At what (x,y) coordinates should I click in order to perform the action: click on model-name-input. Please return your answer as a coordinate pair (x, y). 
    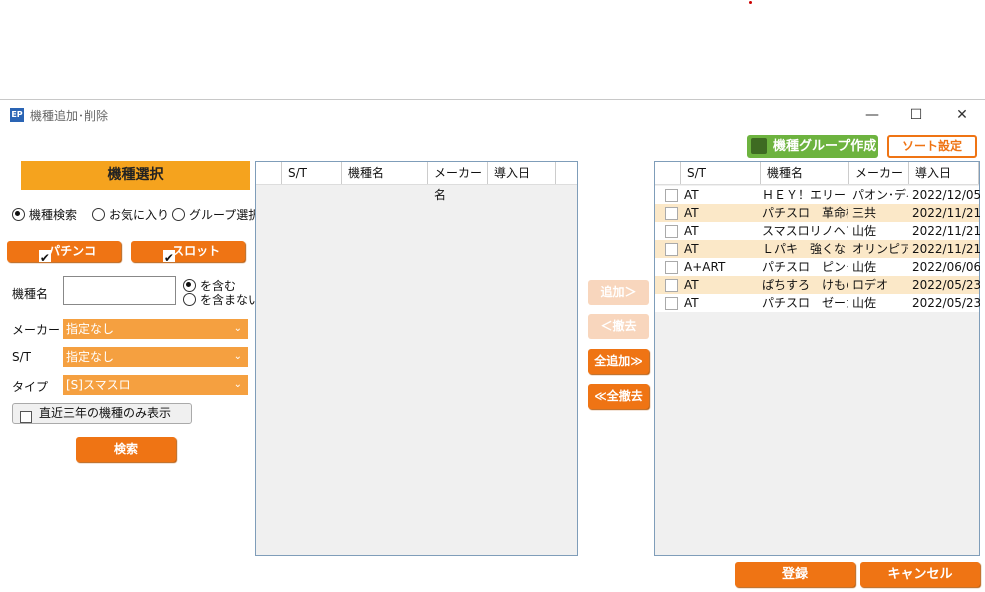
    Looking at the image, I should click on (119, 290).